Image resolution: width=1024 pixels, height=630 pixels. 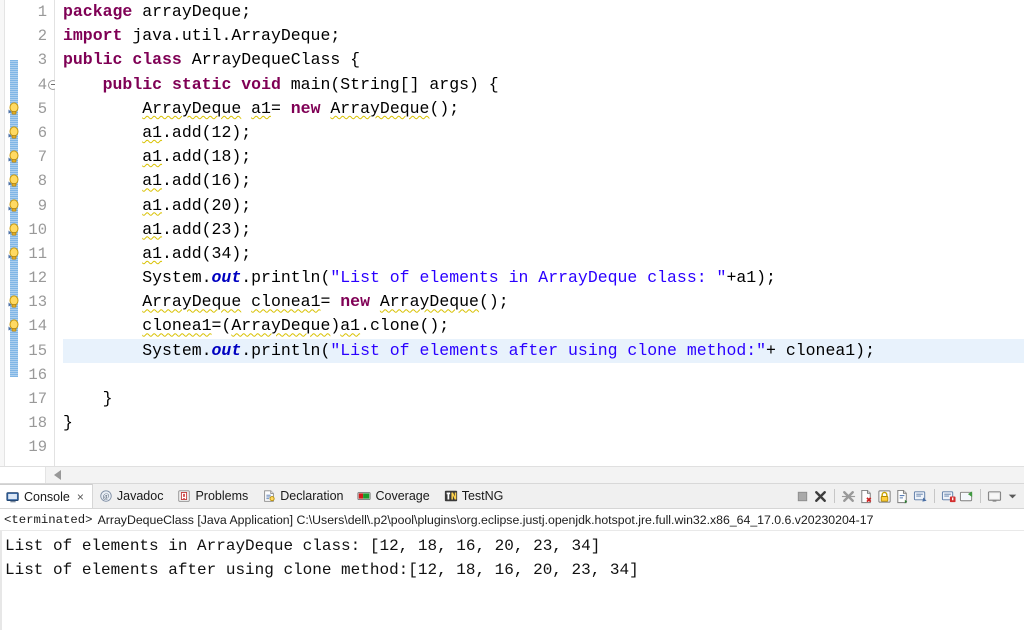 What do you see at coordinates (37, 253) in the screenshot?
I see `line-number-text: 11` at bounding box center [37, 253].